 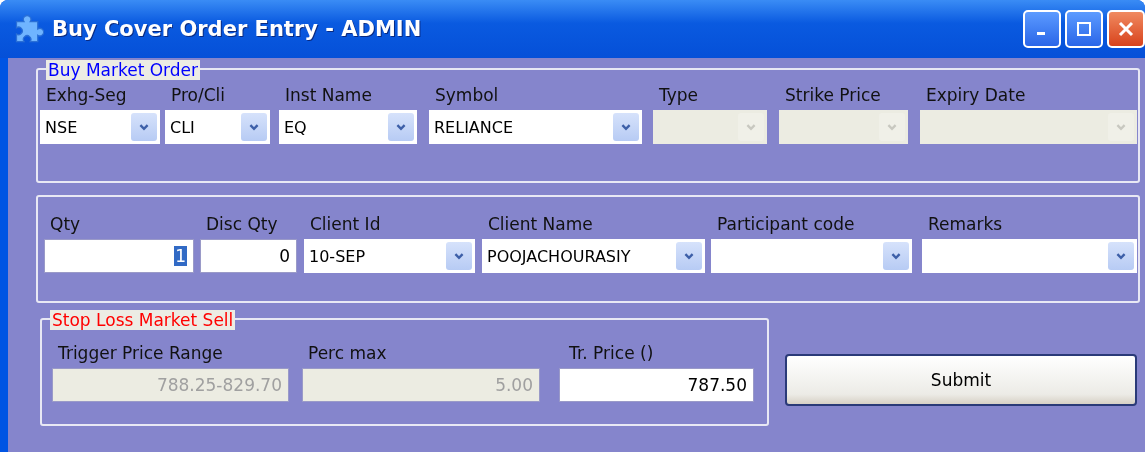 What do you see at coordinates (345, 224) in the screenshot?
I see `field-label: Client Id` at bounding box center [345, 224].